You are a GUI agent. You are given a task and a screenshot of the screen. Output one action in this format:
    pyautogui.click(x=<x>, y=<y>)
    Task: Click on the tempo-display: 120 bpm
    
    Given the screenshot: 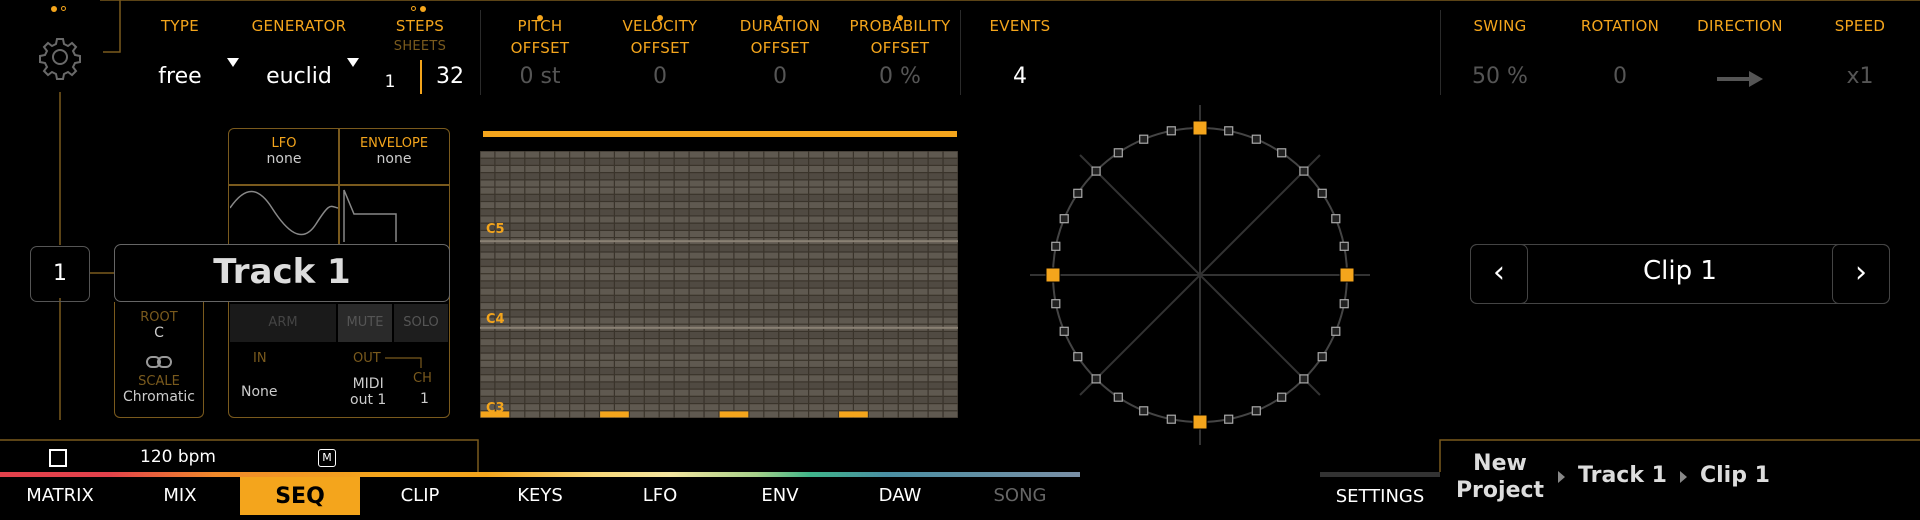 What is the action you would take?
    pyautogui.click(x=178, y=457)
    